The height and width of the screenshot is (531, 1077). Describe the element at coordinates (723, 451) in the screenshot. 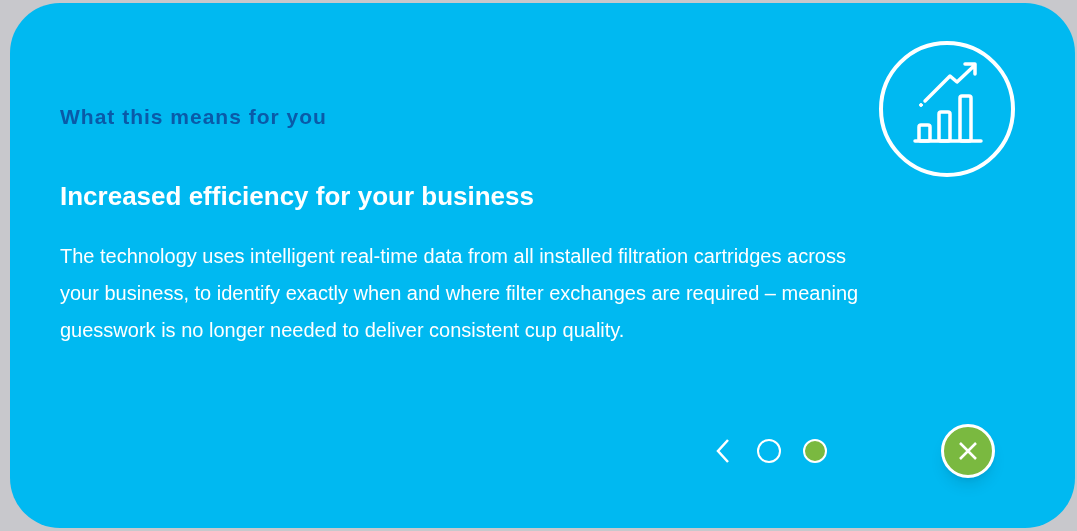

I see `chevron-left-icon` at that location.